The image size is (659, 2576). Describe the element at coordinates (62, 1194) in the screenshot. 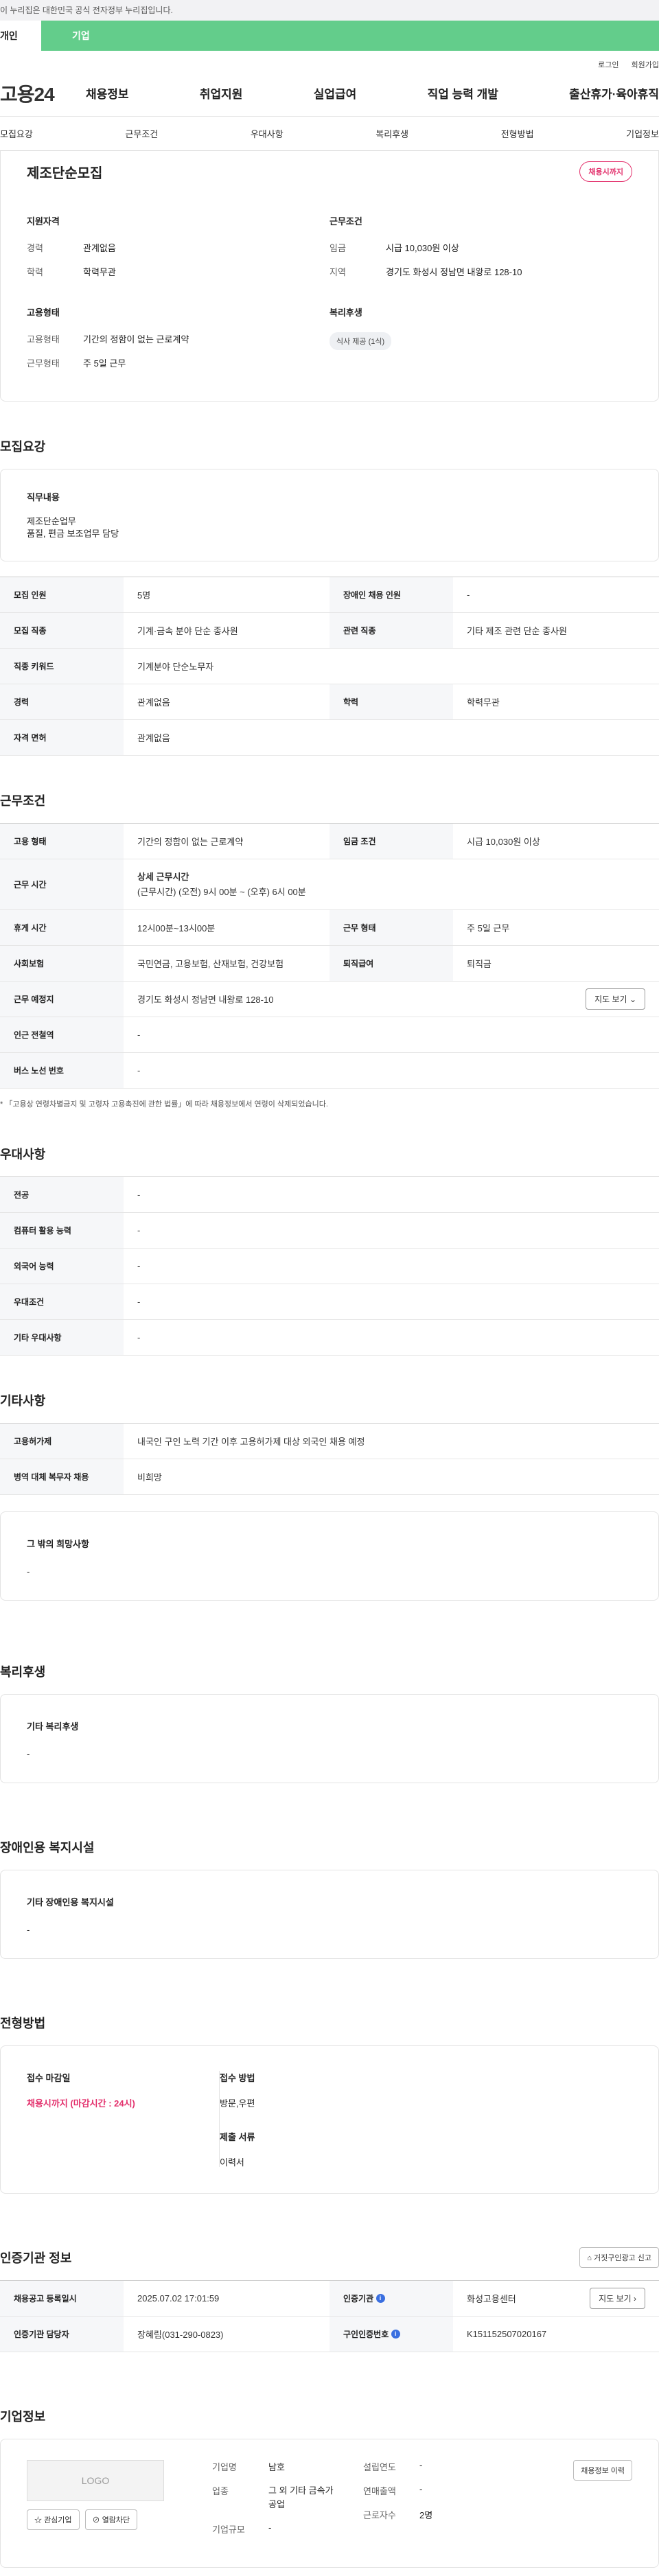

I see `th: 전공` at that location.